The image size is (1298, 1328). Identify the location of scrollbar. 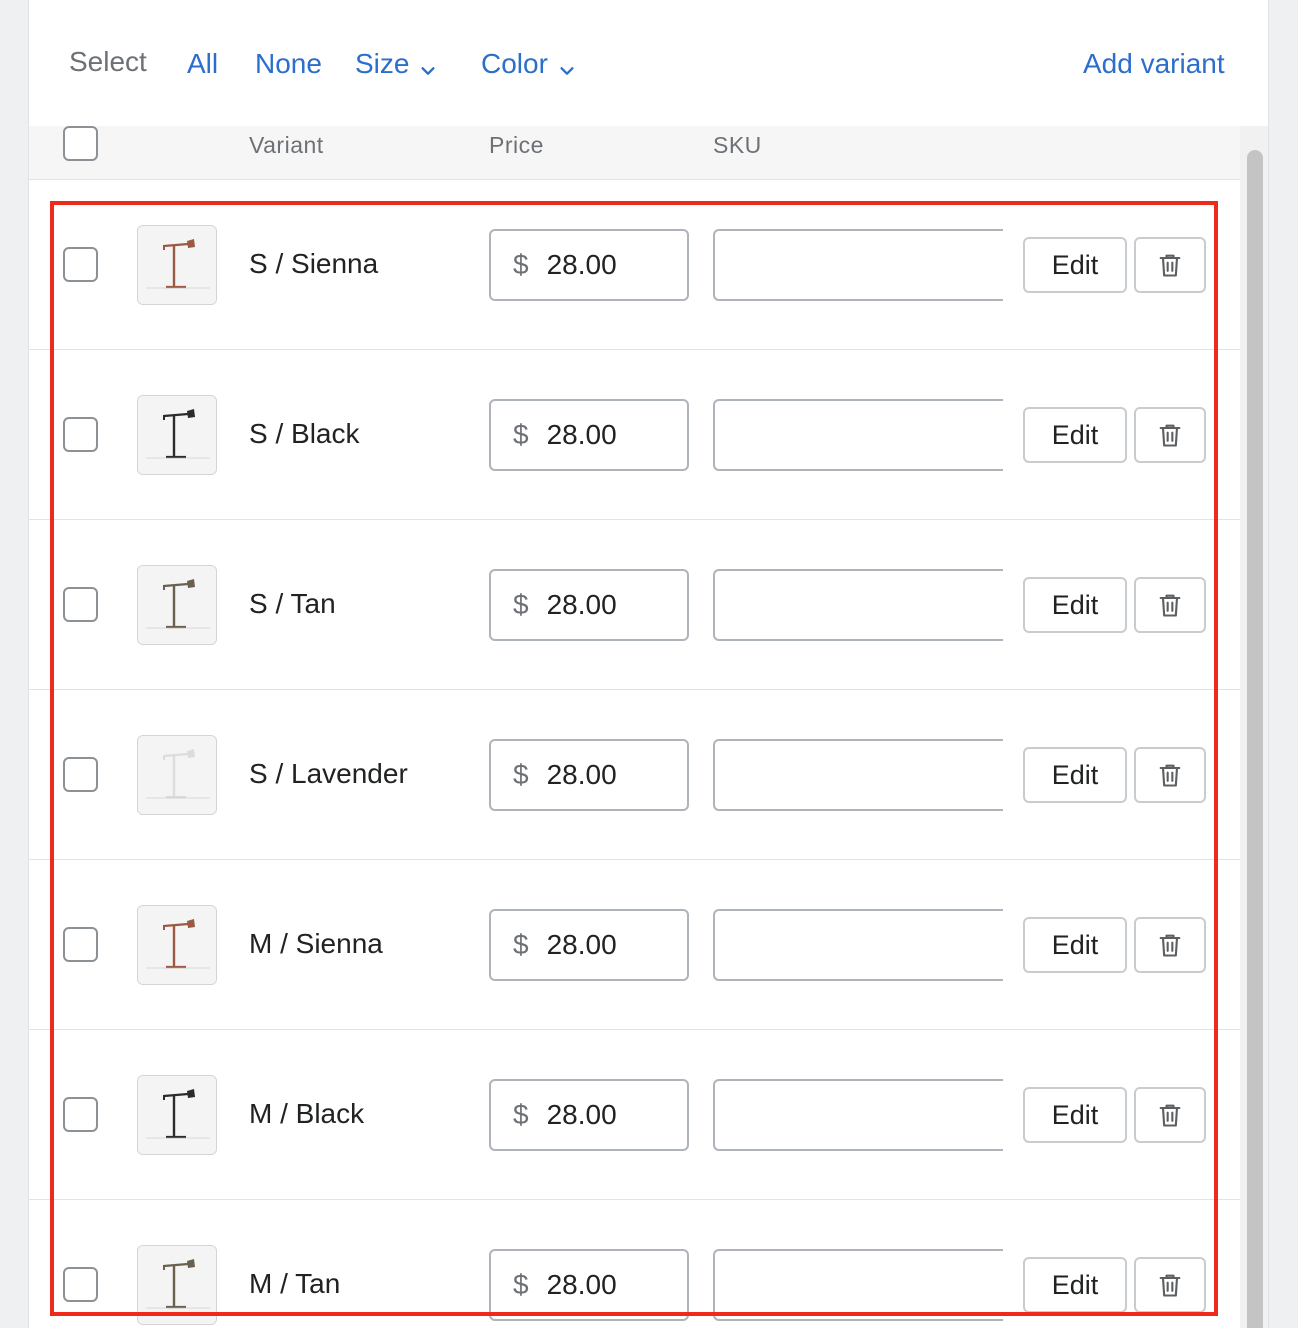
(1254, 727).